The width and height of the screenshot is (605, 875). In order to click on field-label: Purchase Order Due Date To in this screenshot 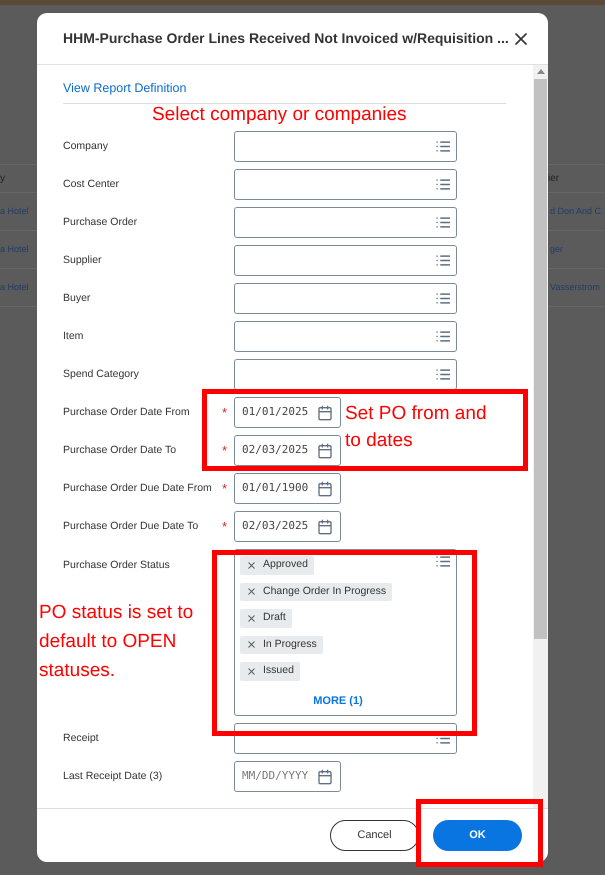, I will do `click(131, 526)`.